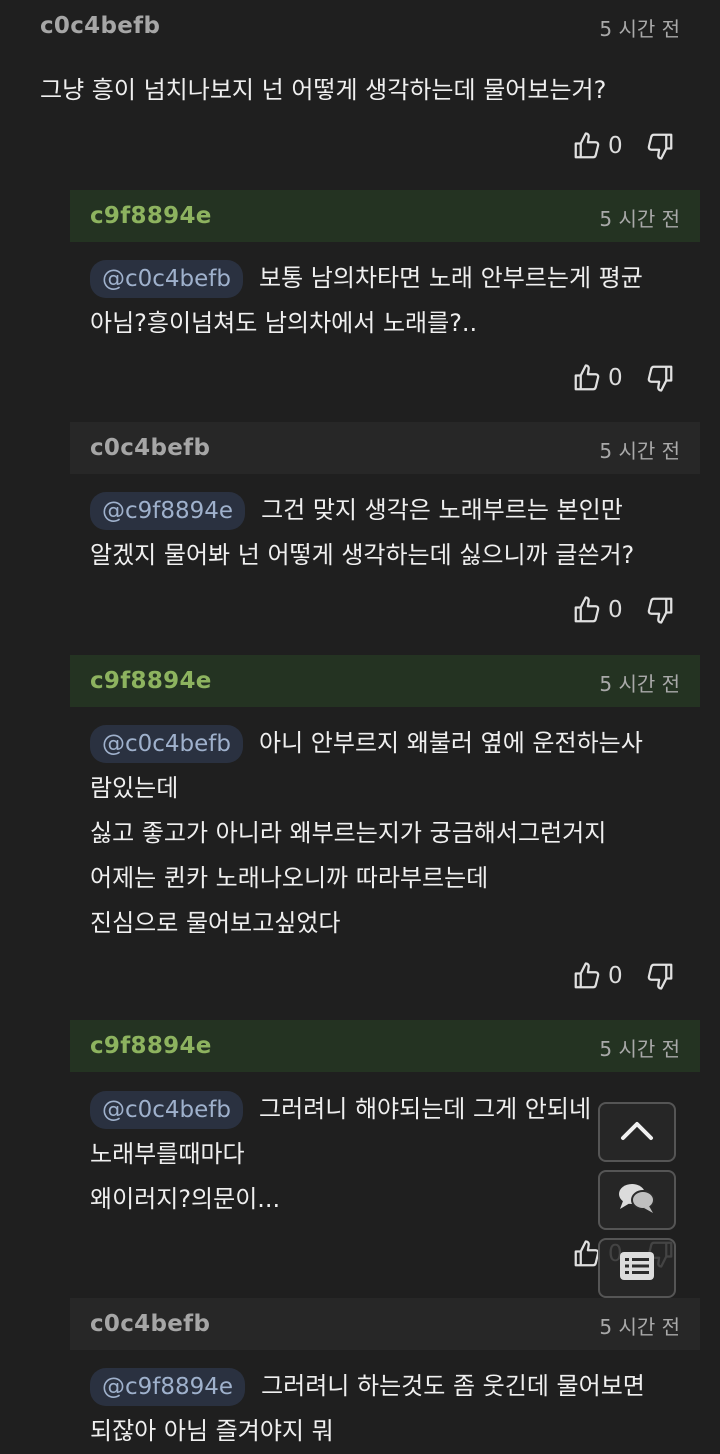 This screenshot has height=1454, width=720. What do you see at coordinates (215, 923) in the screenshot?
I see `comment-text-line: 진심으로 물어보고싶었다` at bounding box center [215, 923].